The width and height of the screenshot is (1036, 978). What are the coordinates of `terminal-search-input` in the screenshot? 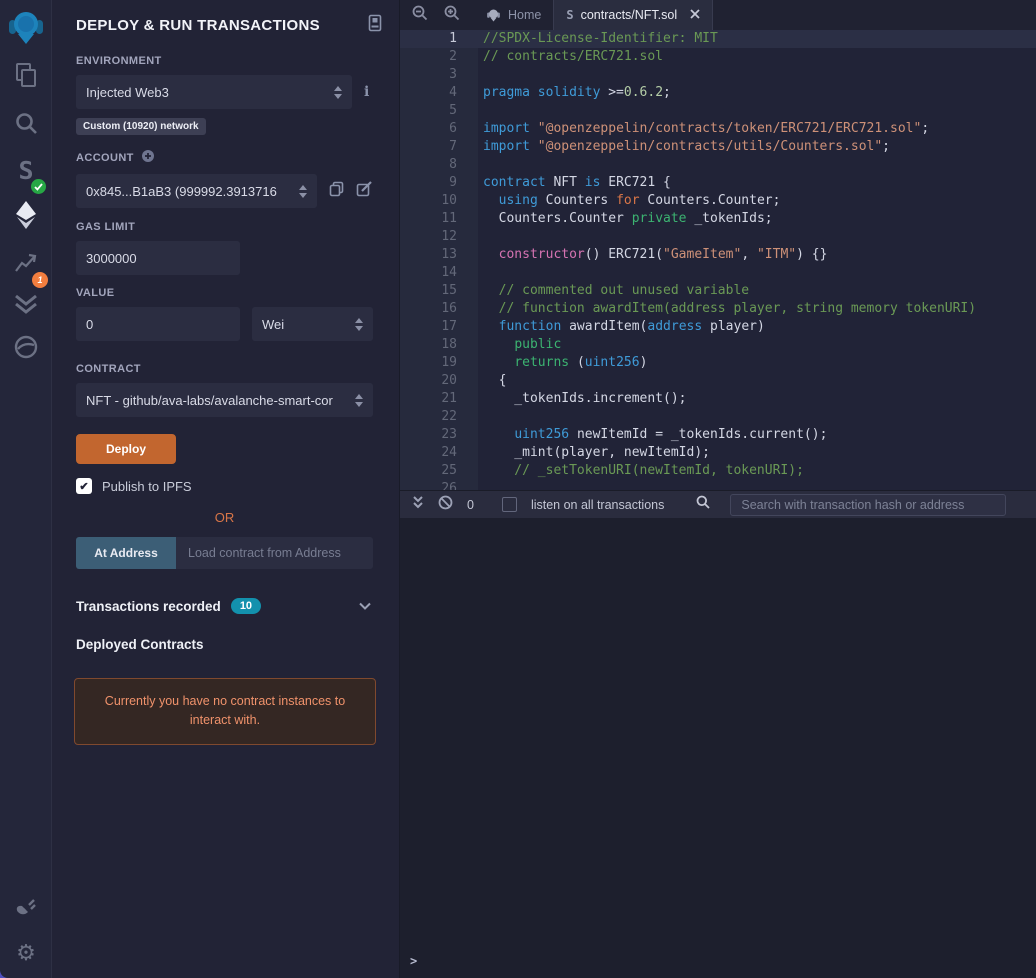 It's located at (868, 504).